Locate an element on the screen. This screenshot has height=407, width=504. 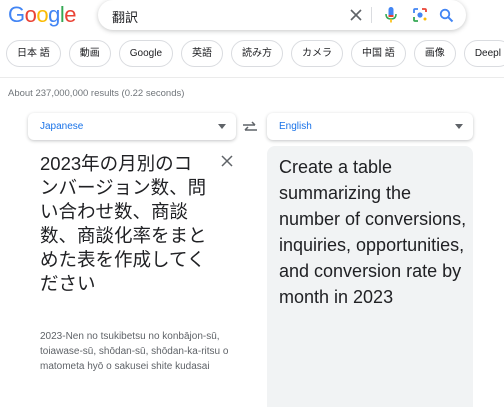
lens-icon is located at coordinates (420, 15).